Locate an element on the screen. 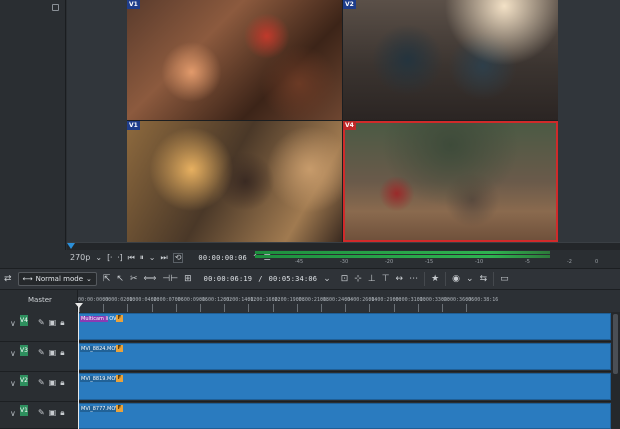 The image size is (620, 429). pointer-tool-icon: ↖ is located at coordinates (120, 279).